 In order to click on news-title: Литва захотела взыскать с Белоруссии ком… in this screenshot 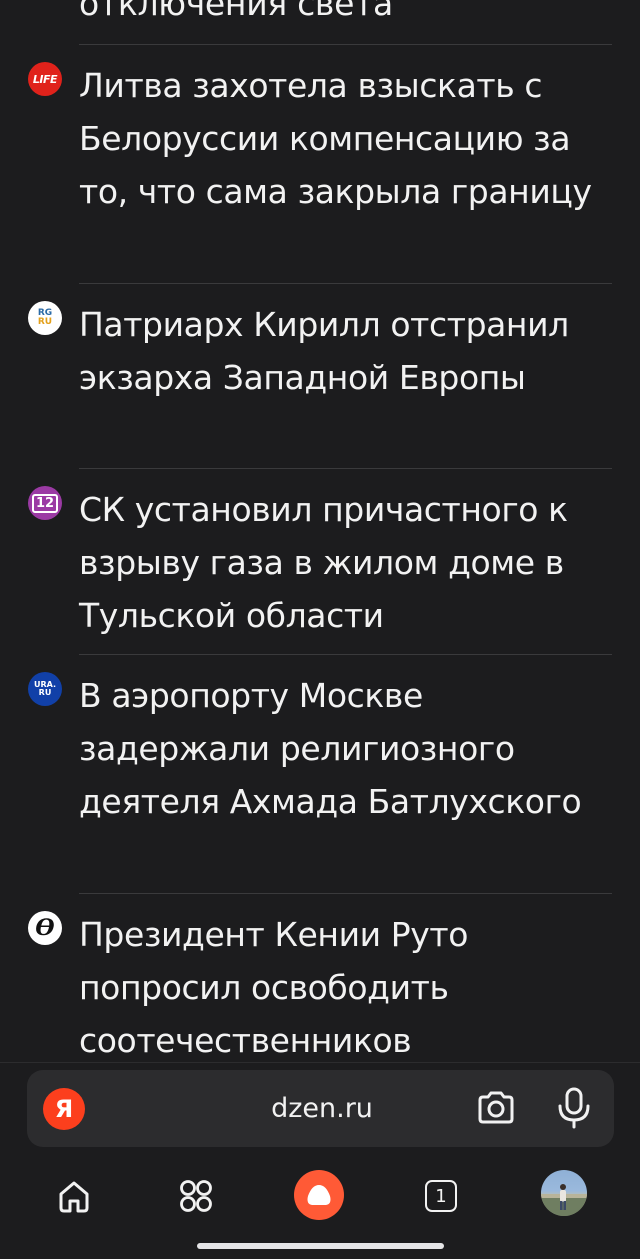, I will do `click(349, 138)`.